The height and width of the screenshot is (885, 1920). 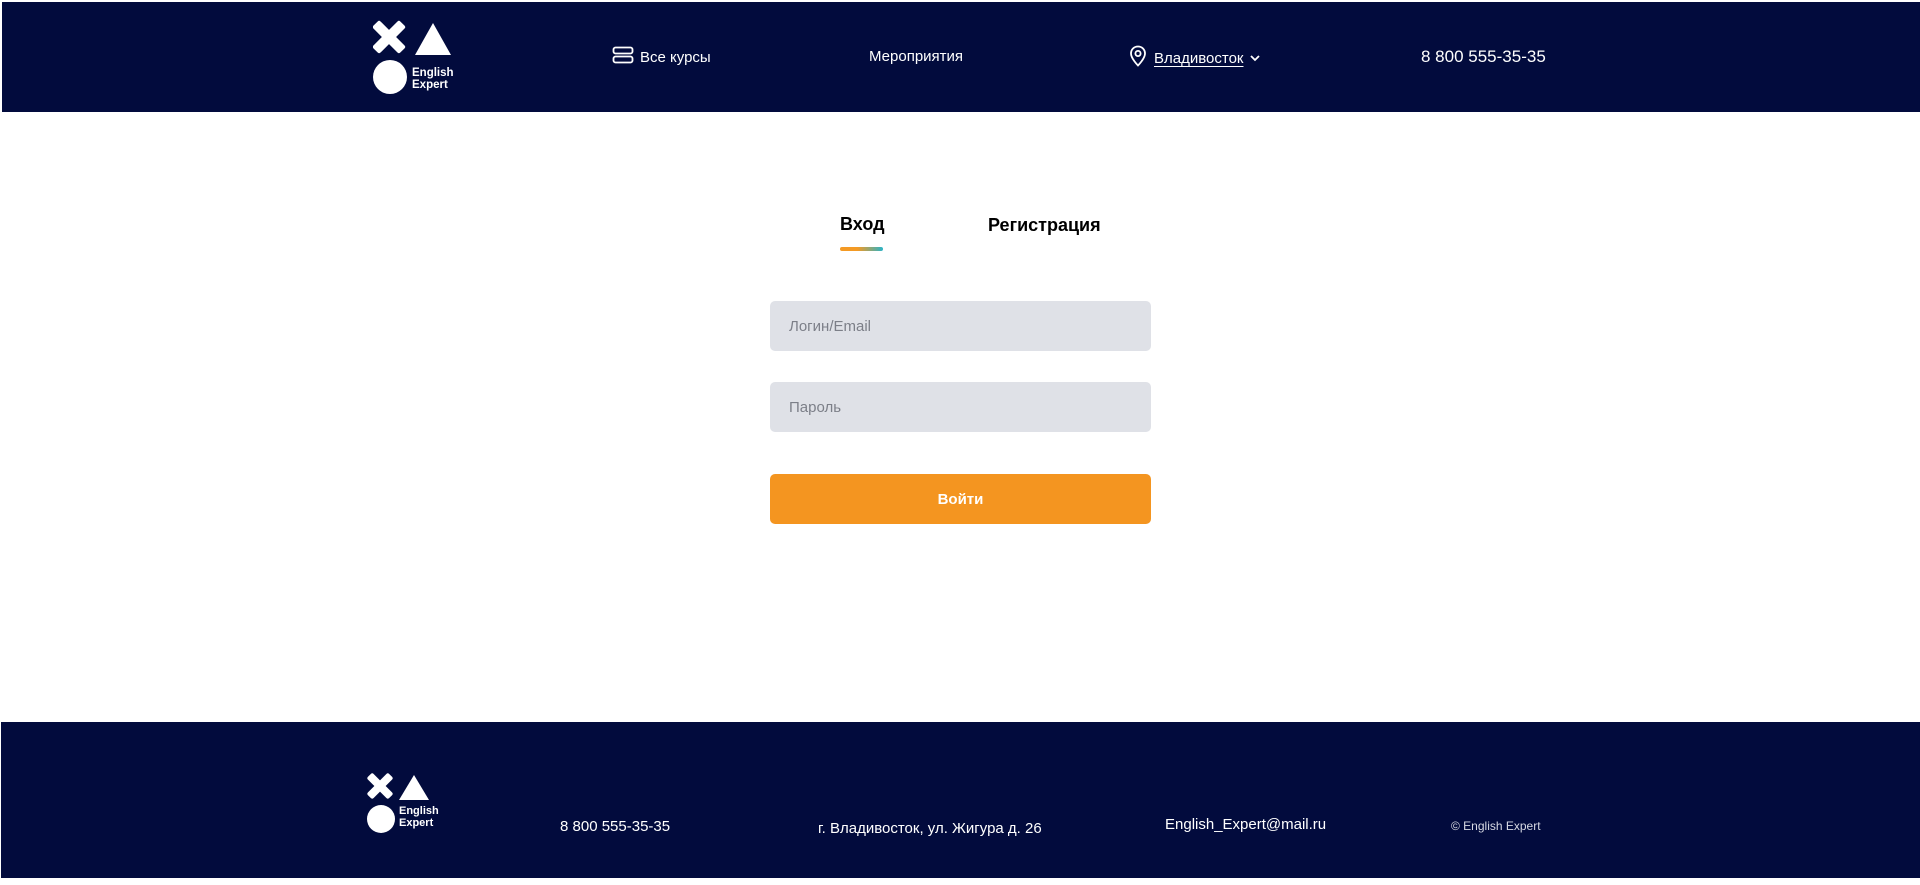 I want to click on footer-copyright: © English Expert, so click(x=1496, y=826).